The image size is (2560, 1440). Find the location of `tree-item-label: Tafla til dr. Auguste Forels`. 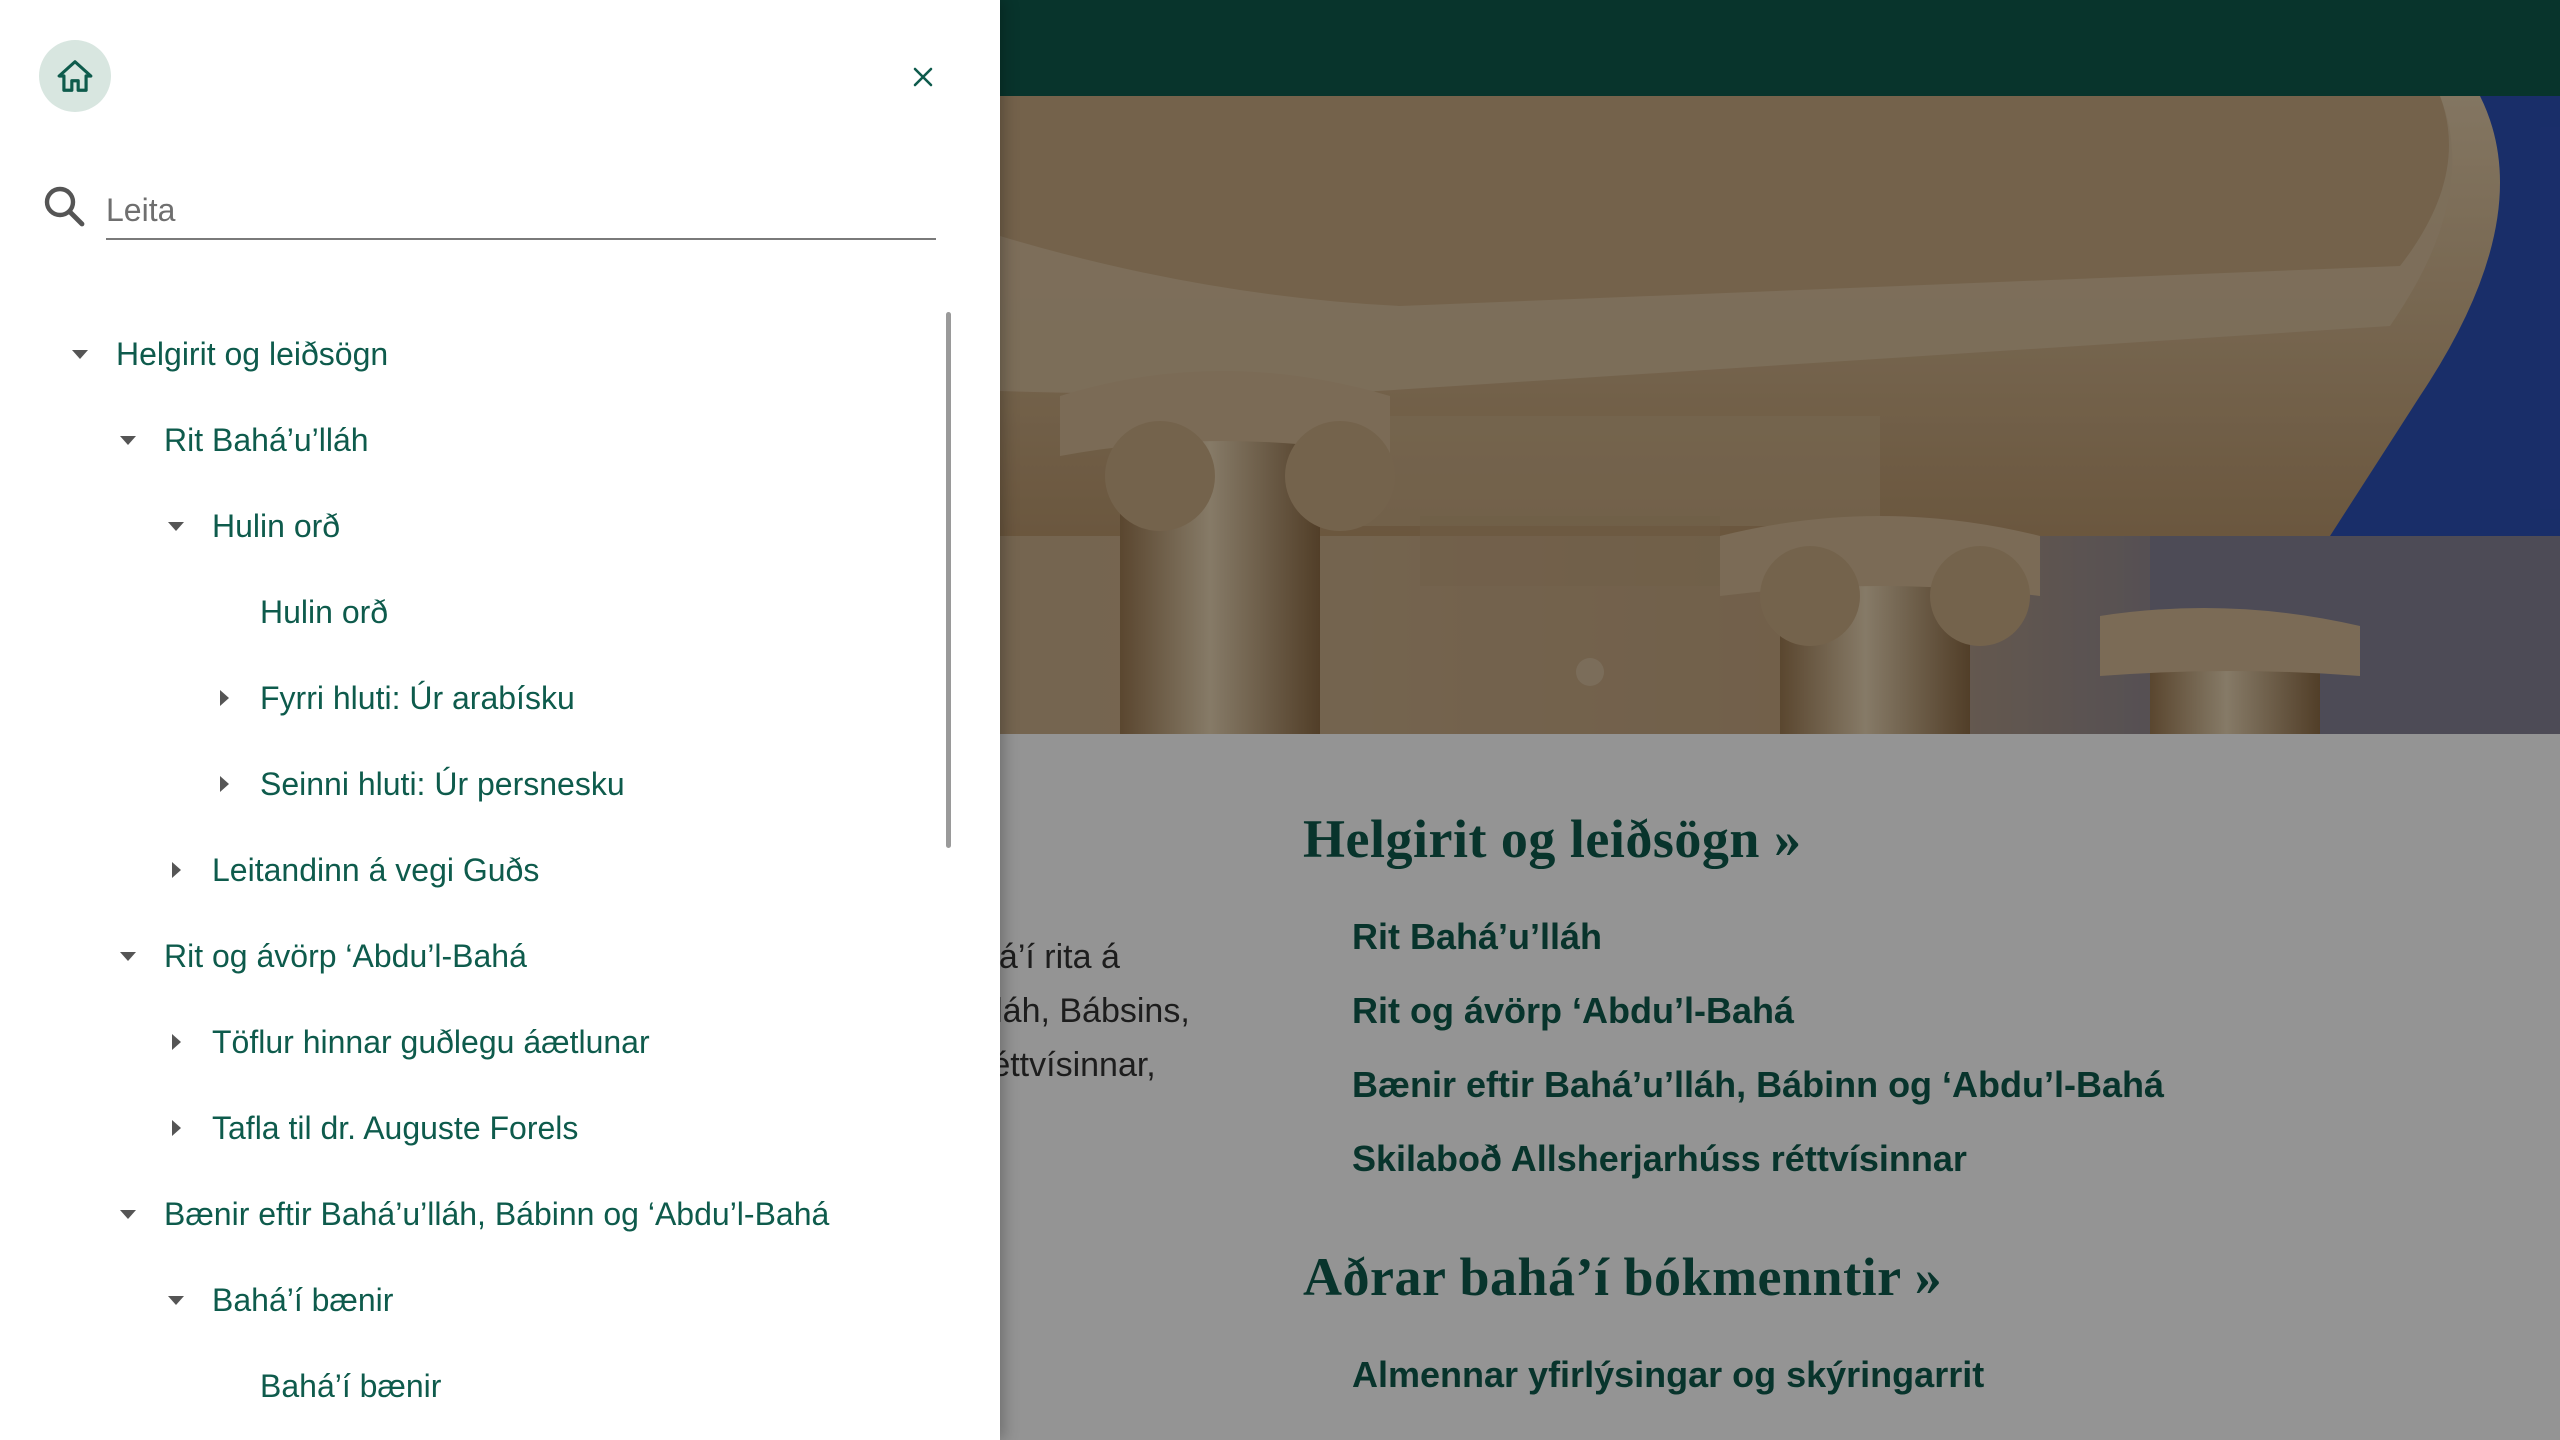

tree-item-label: Tafla til dr. Auguste Forels is located at coordinates (395, 1128).